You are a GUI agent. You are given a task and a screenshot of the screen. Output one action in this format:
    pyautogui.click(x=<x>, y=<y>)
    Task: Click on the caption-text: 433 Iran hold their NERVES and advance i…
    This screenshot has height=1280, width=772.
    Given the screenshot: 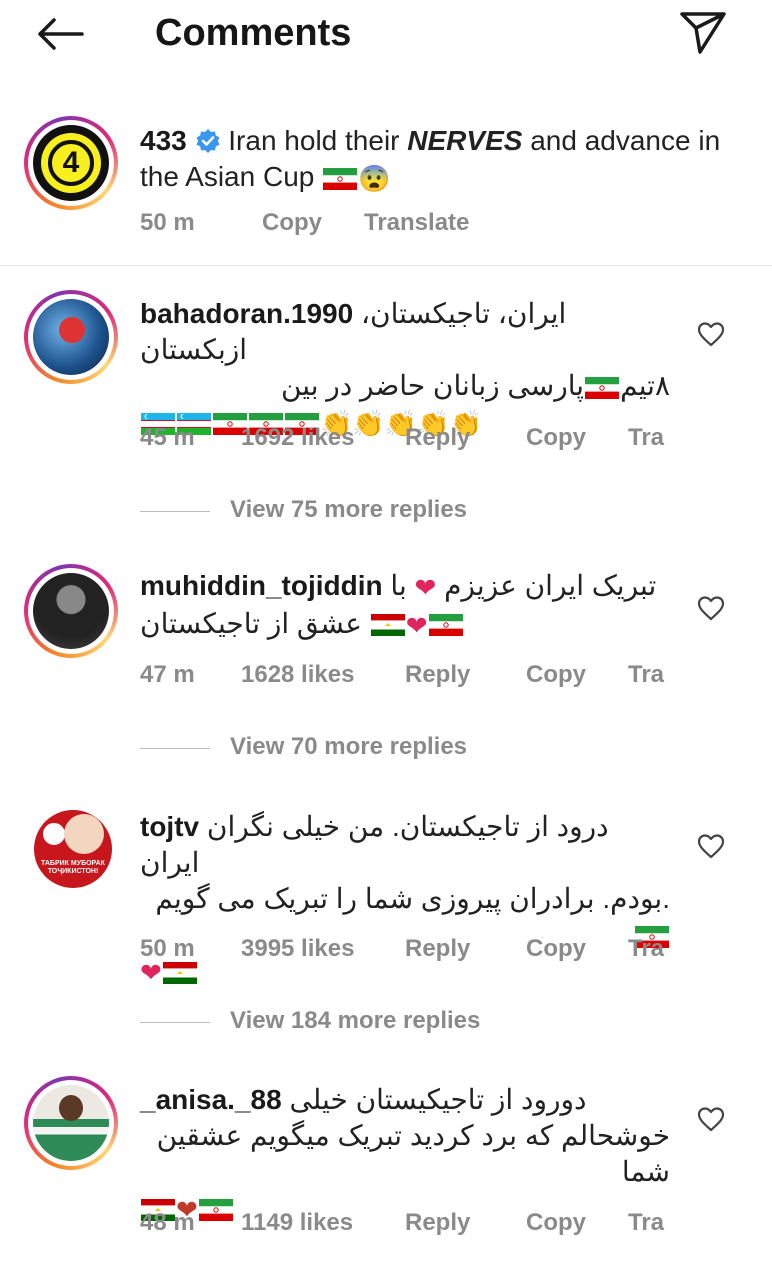 What is the action you would take?
    pyautogui.click(x=440, y=160)
    